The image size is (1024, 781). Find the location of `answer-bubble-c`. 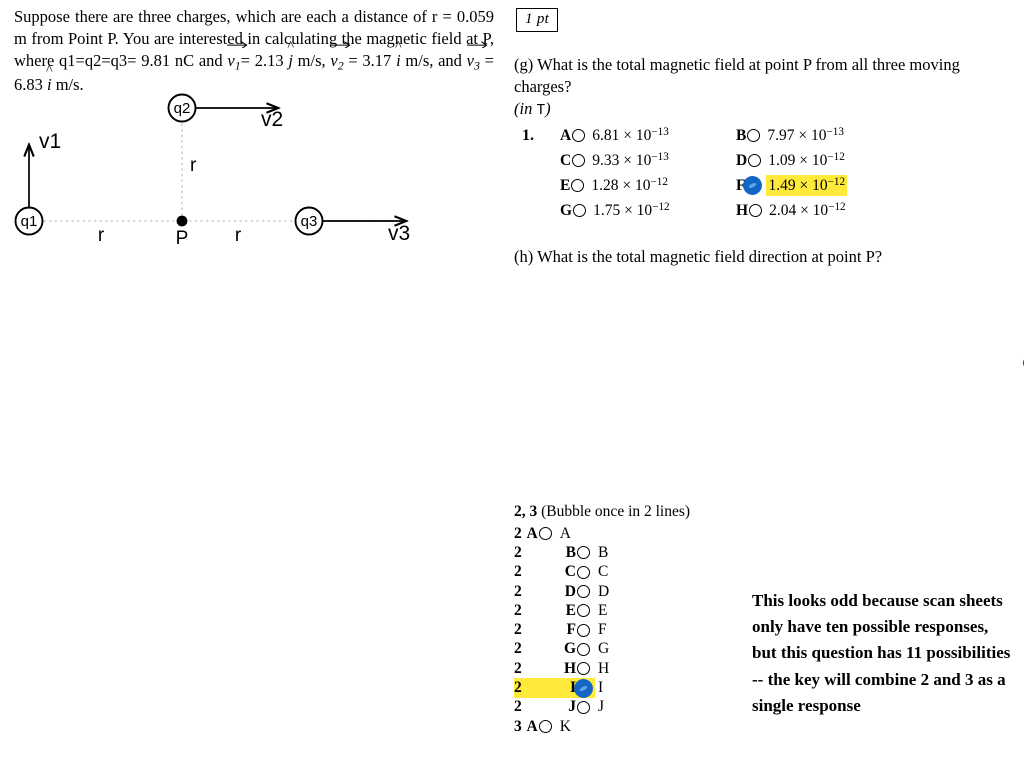

answer-bubble-c is located at coordinates (579, 160).